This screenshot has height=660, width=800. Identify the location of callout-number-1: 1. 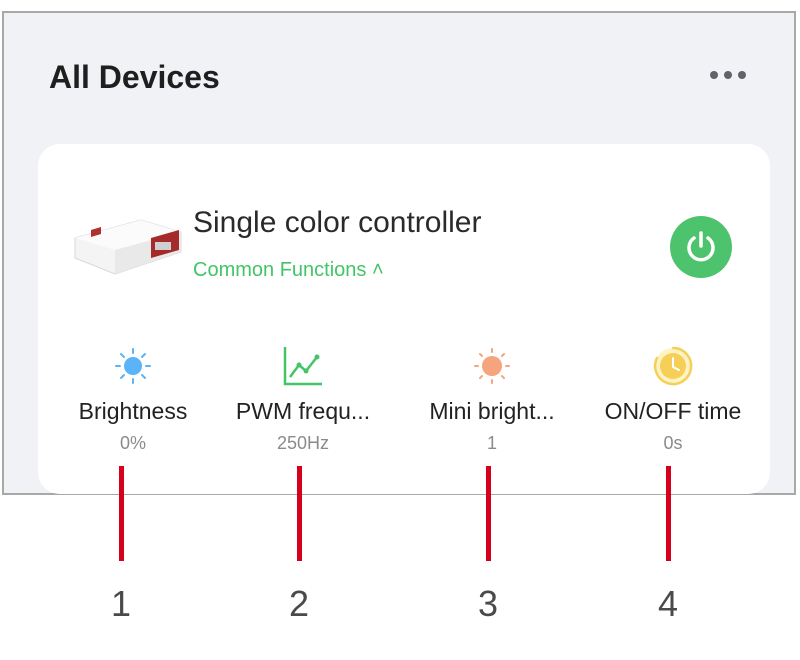
(121, 603).